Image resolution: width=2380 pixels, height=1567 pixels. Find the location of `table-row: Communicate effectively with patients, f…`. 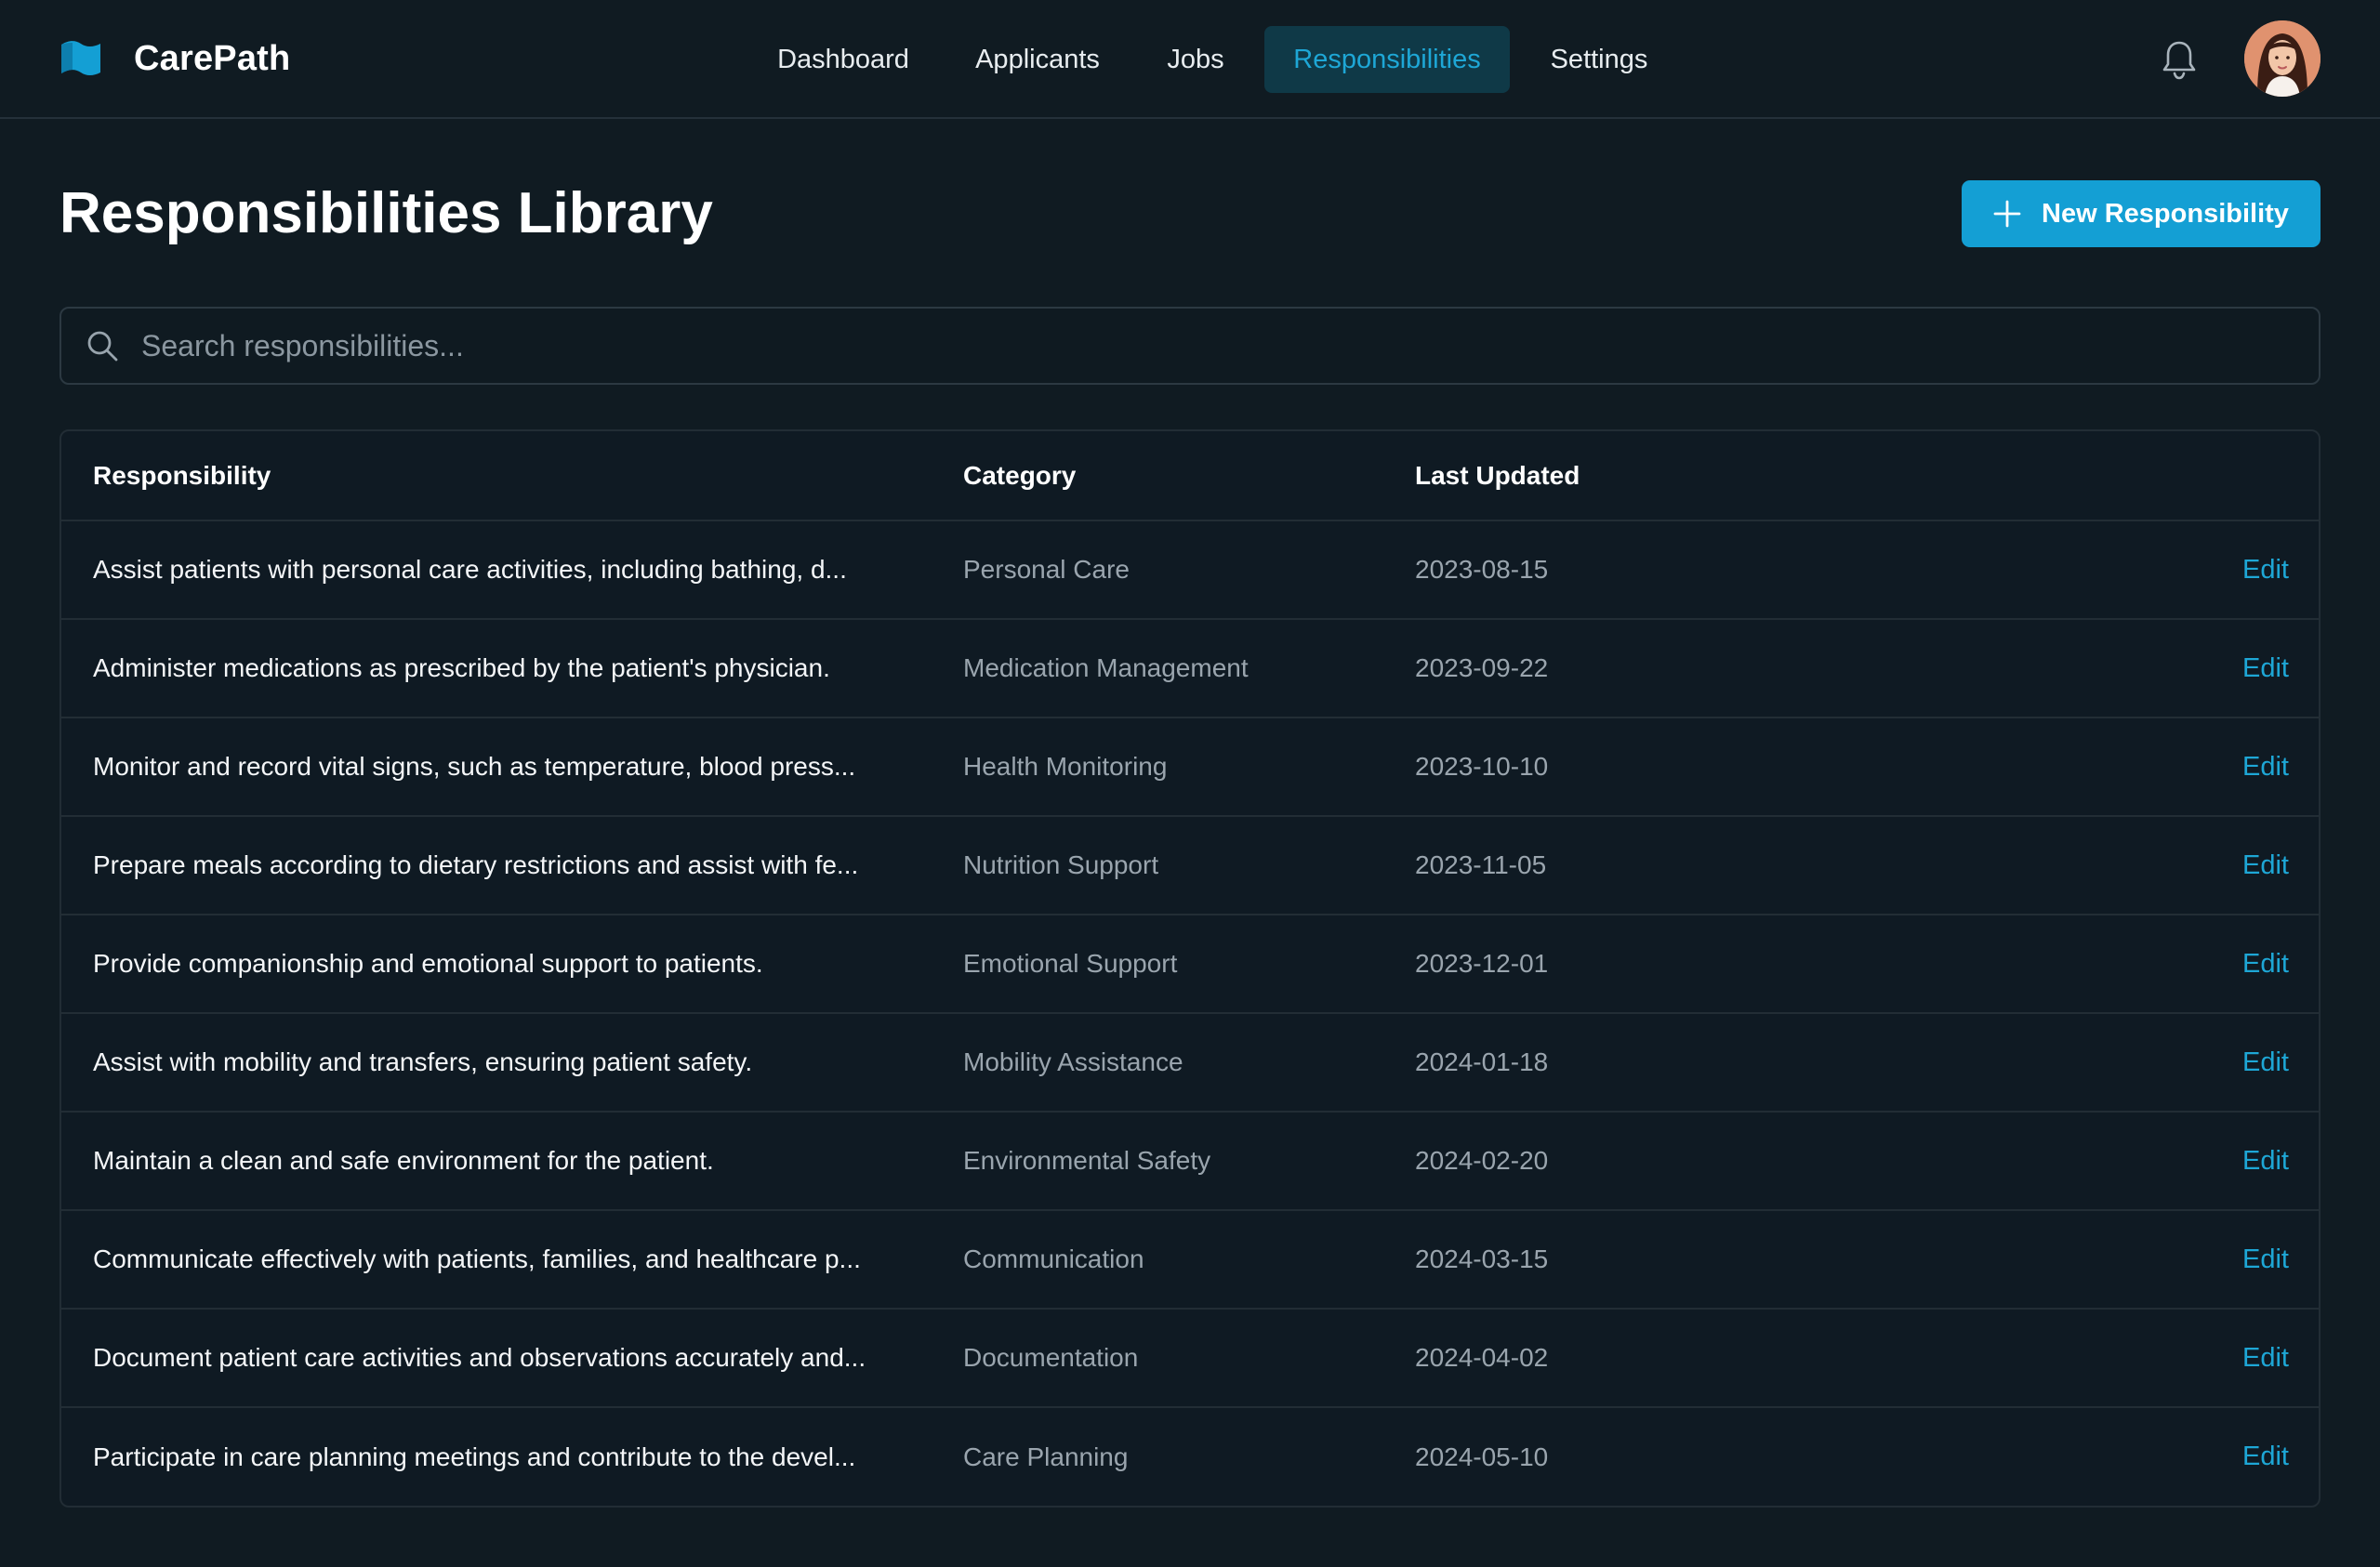

table-row: Communicate effectively with patients, f… is located at coordinates (1190, 1259).